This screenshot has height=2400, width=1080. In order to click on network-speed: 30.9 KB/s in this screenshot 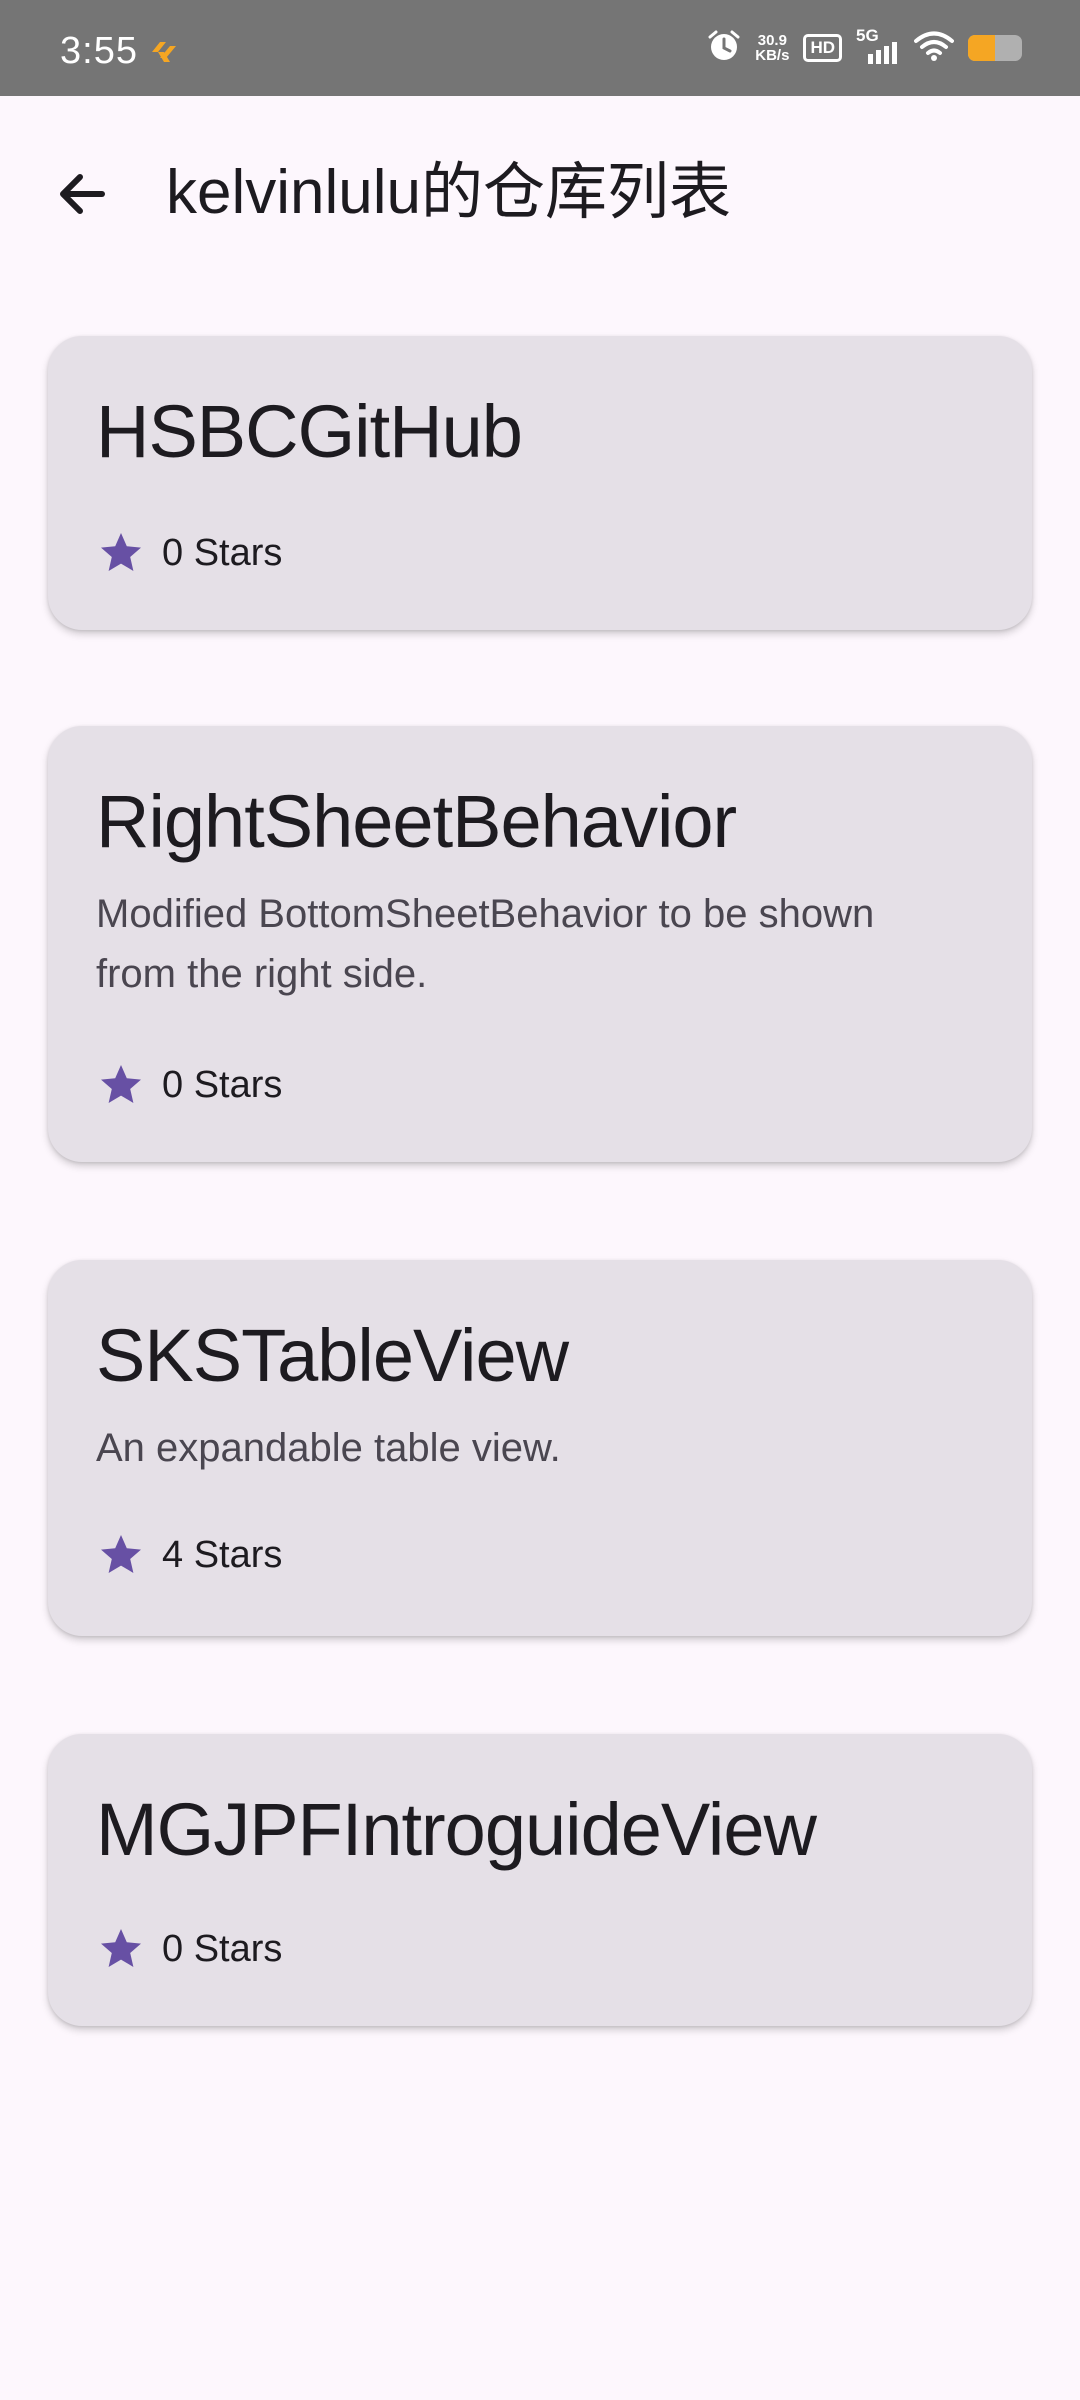, I will do `click(772, 48)`.